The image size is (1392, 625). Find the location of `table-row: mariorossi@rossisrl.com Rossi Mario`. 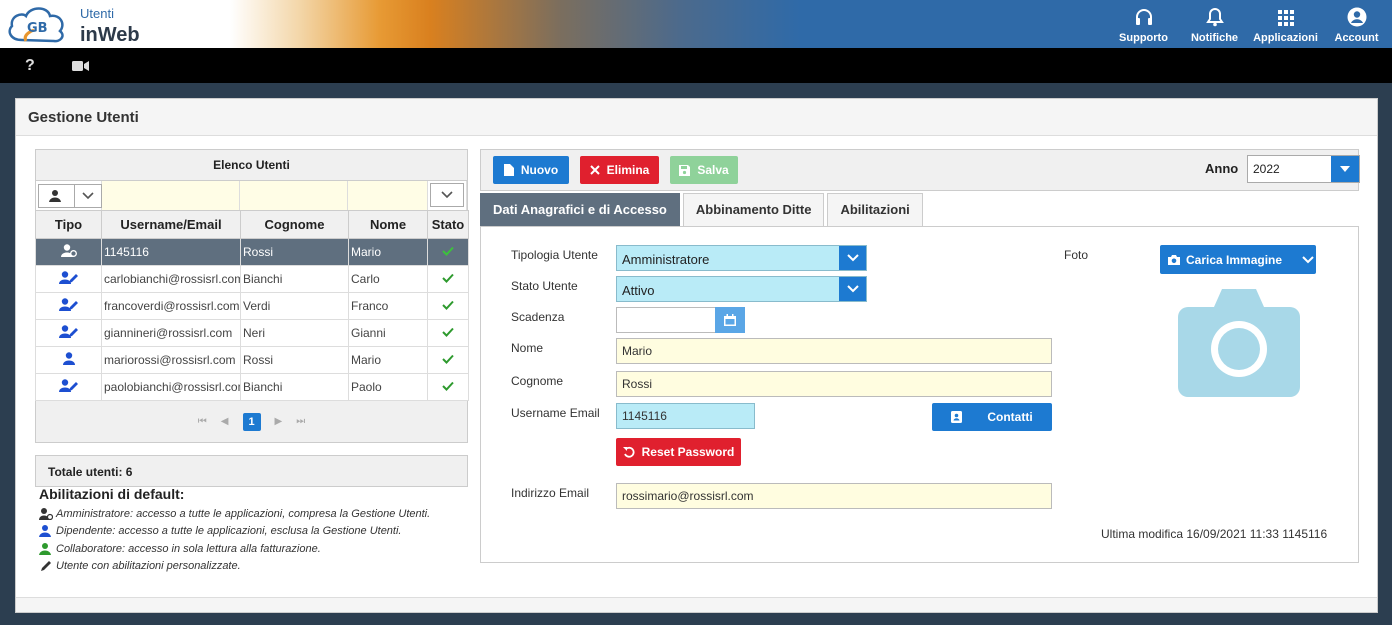

table-row: mariorossi@rossisrl.com Rossi Mario is located at coordinates (252, 360).